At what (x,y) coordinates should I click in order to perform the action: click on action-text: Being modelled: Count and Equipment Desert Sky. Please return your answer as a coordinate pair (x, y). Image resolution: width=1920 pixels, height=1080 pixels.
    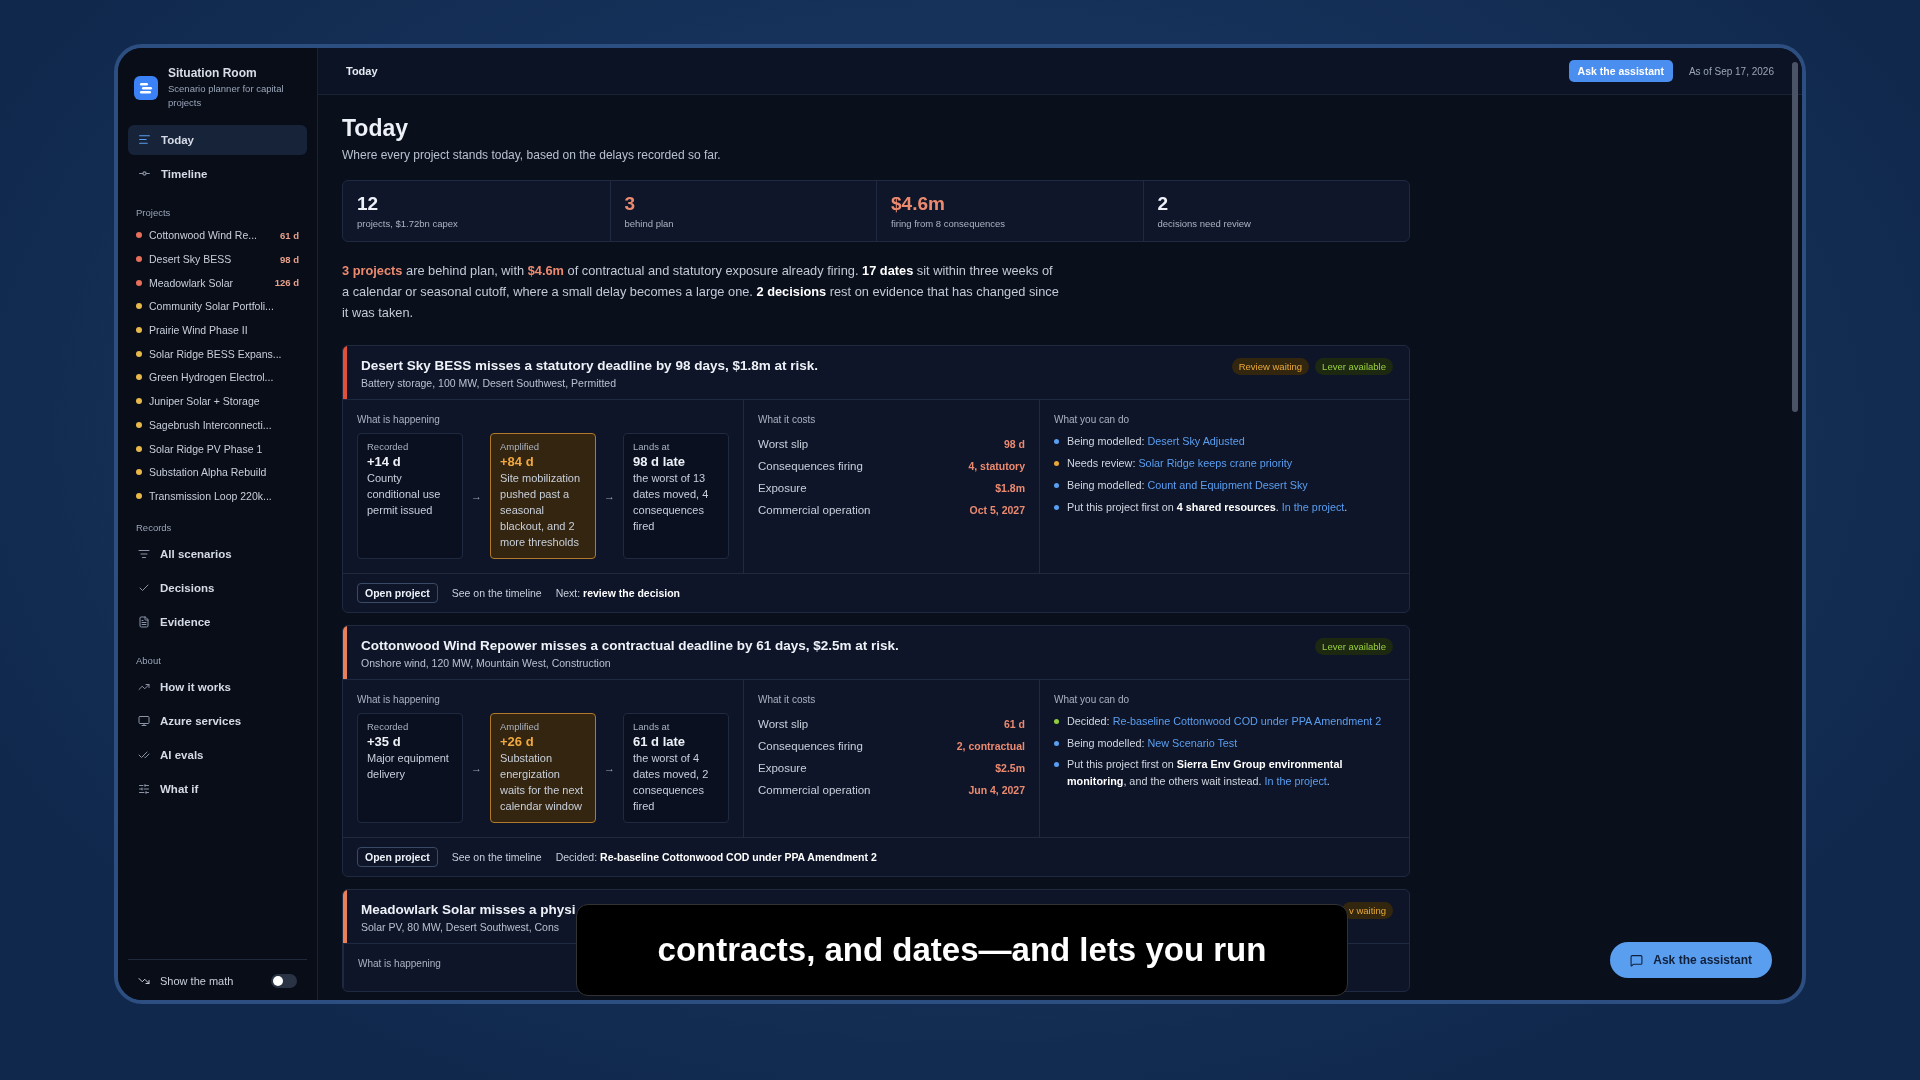
    Looking at the image, I should click on (1187, 485).